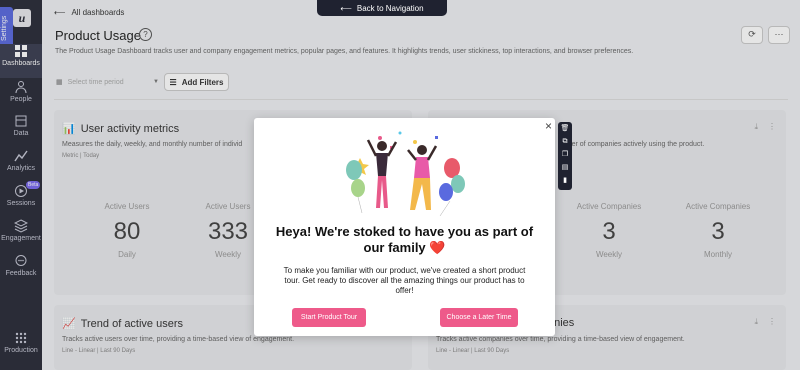 The image size is (800, 370). I want to click on editor-toolbar: 🗑 ⧉ ❐ ▤ ▮, so click(565, 156).